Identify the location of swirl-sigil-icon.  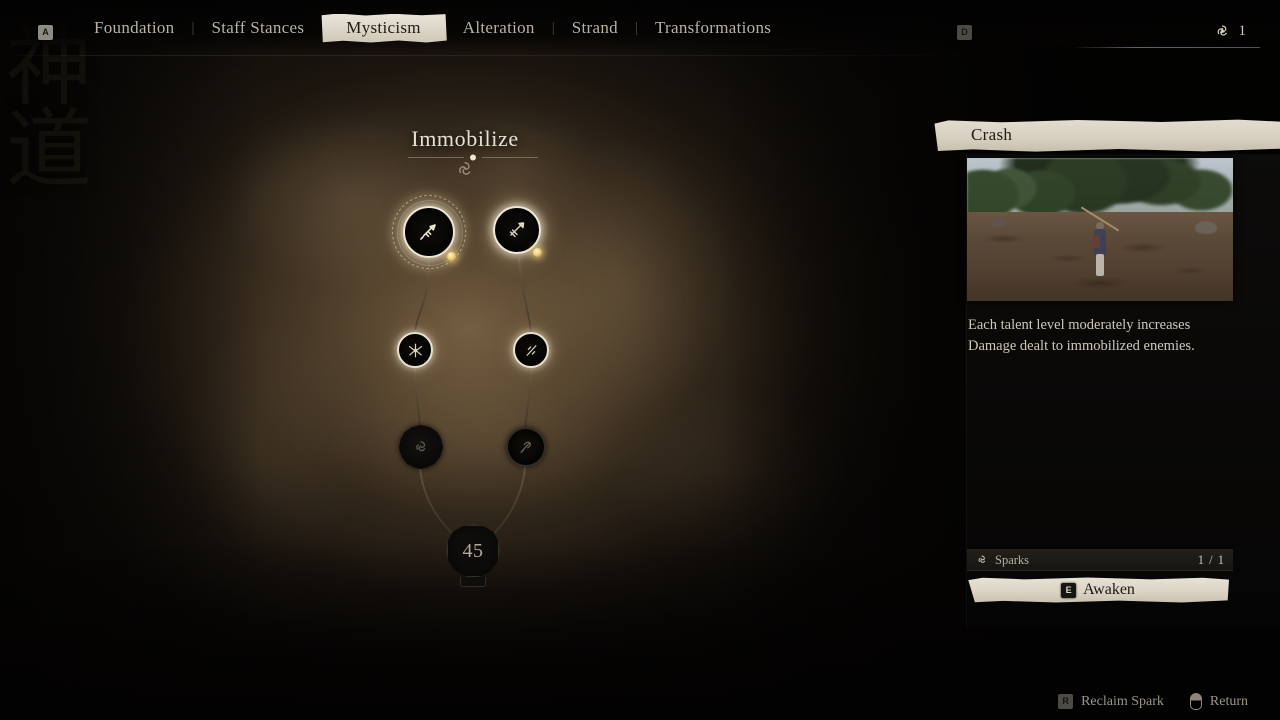
(465, 168).